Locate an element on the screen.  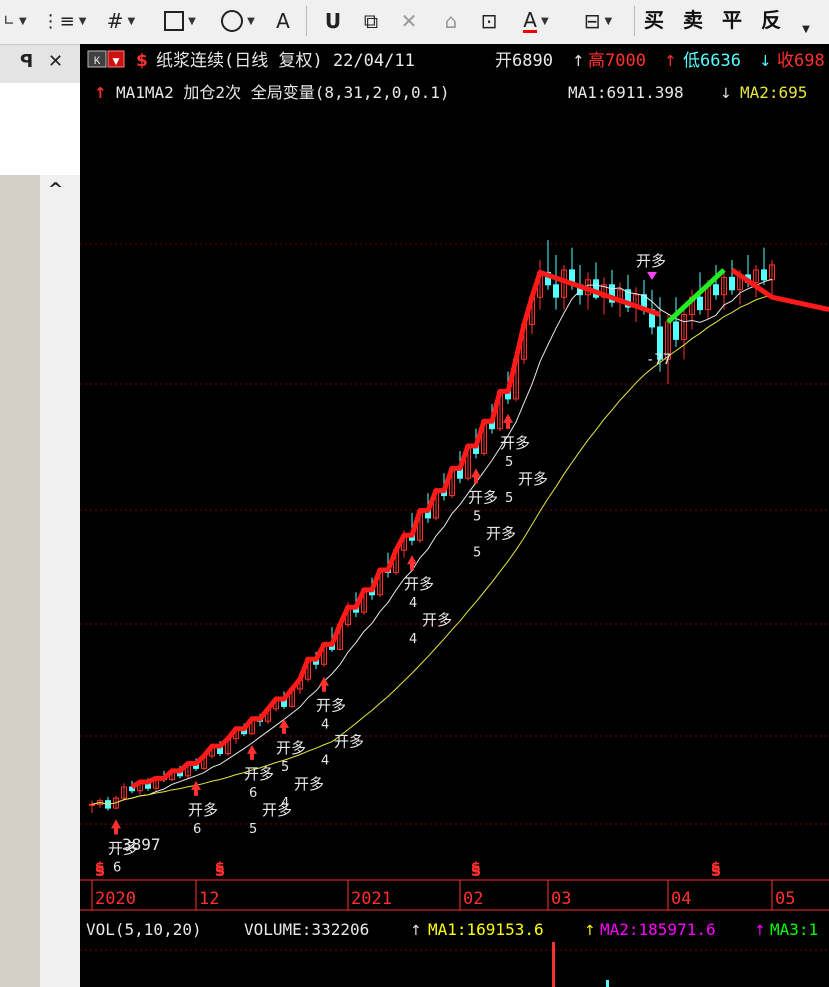
line-tool-button: ∟ ▼ is located at coordinates (15, 21).